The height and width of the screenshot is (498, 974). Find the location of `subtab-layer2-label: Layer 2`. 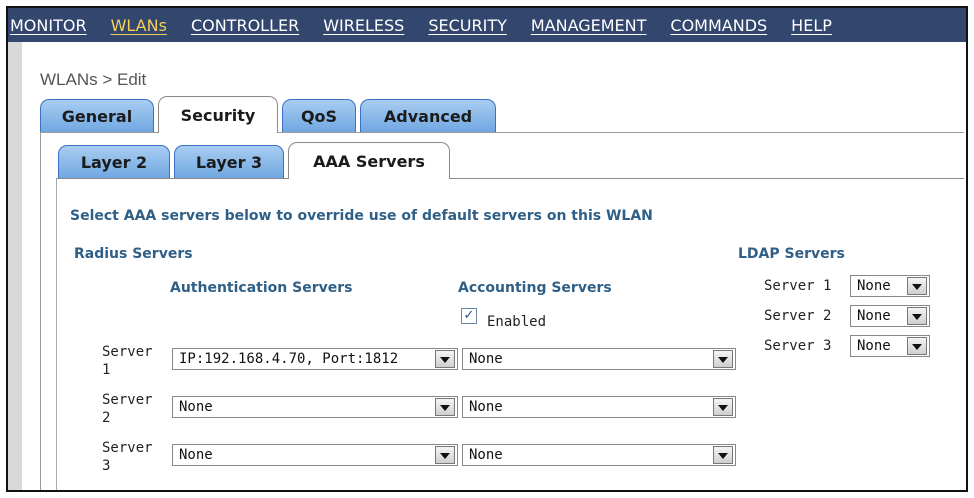

subtab-layer2-label: Layer 2 is located at coordinates (114, 162).